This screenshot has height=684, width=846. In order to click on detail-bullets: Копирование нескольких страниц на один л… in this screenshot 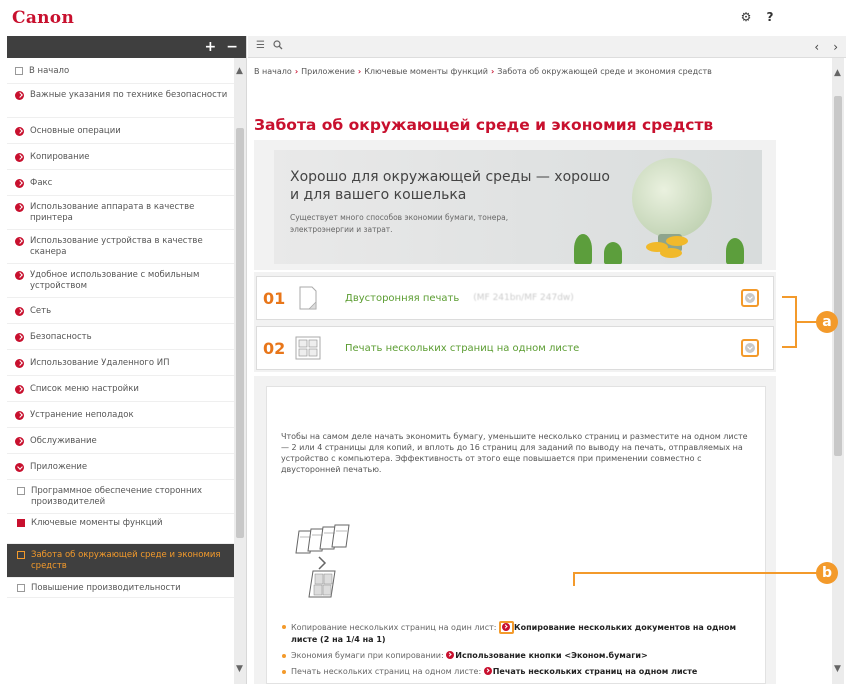, I will do `click(516, 651)`.